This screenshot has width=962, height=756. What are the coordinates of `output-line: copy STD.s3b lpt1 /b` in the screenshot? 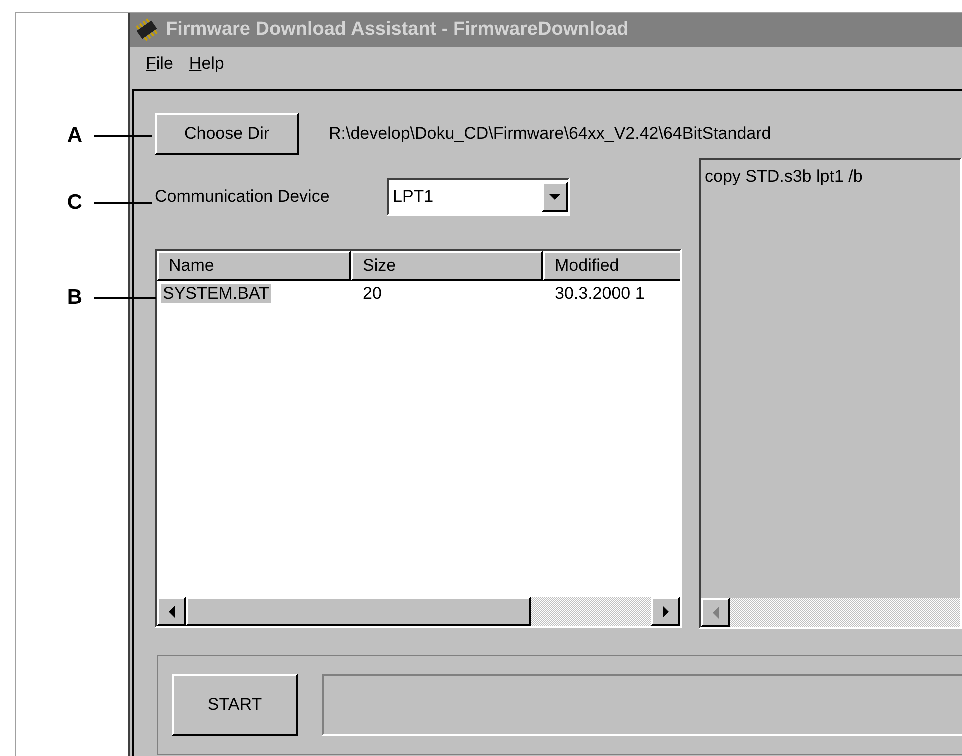 It's located at (784, 177).